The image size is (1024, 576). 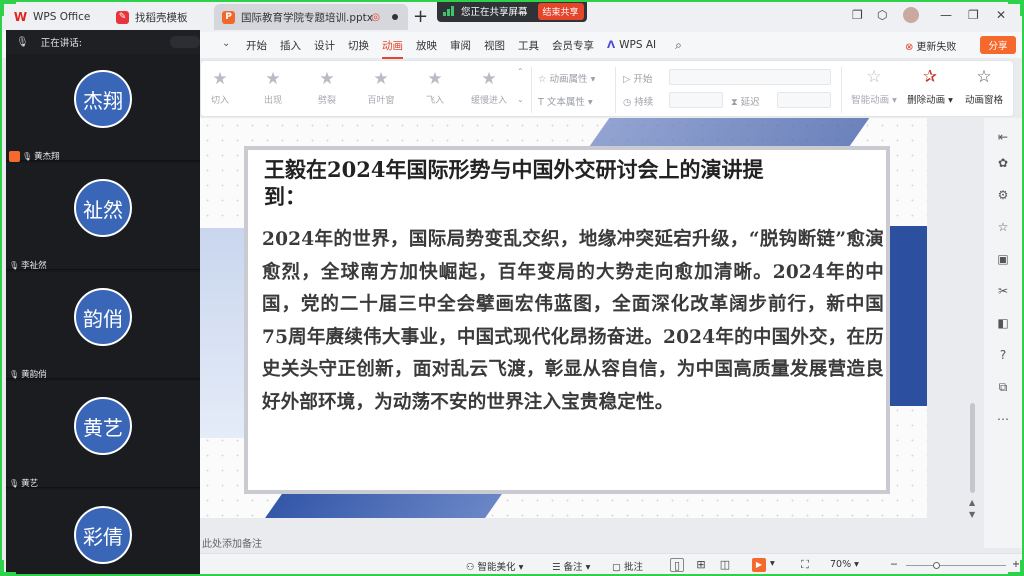 What do you see at coordinates (103, 326) in the screenshot?
I see `participant-tile: 韵俏 🎙 黄韵俏` at bounding box center [103, 326].